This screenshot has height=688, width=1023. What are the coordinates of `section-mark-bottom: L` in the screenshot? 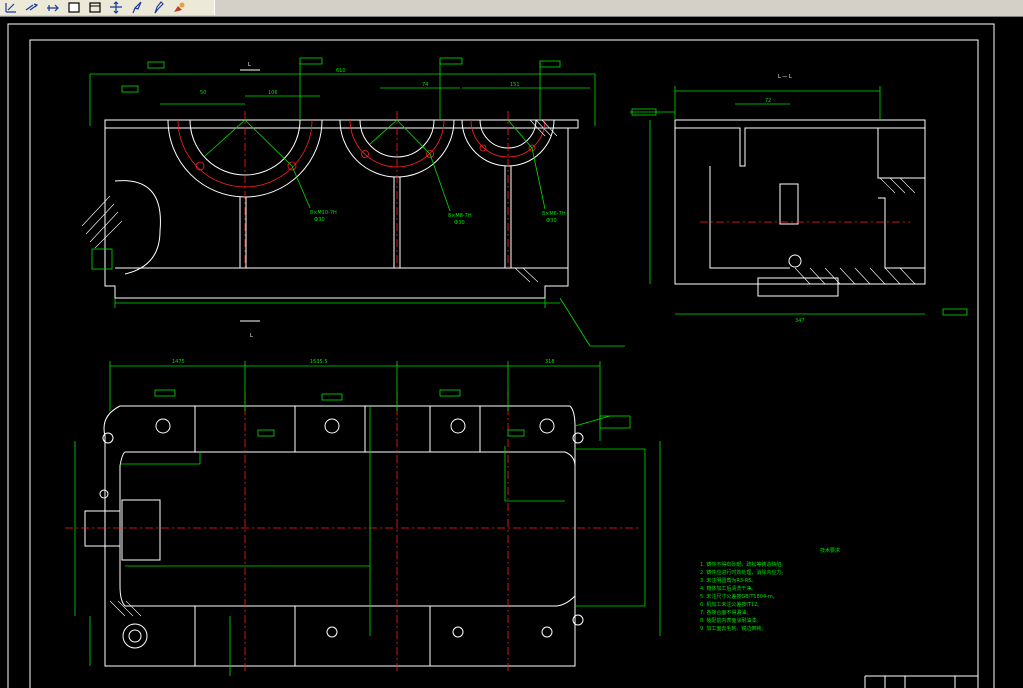 It's located at (251, 336).